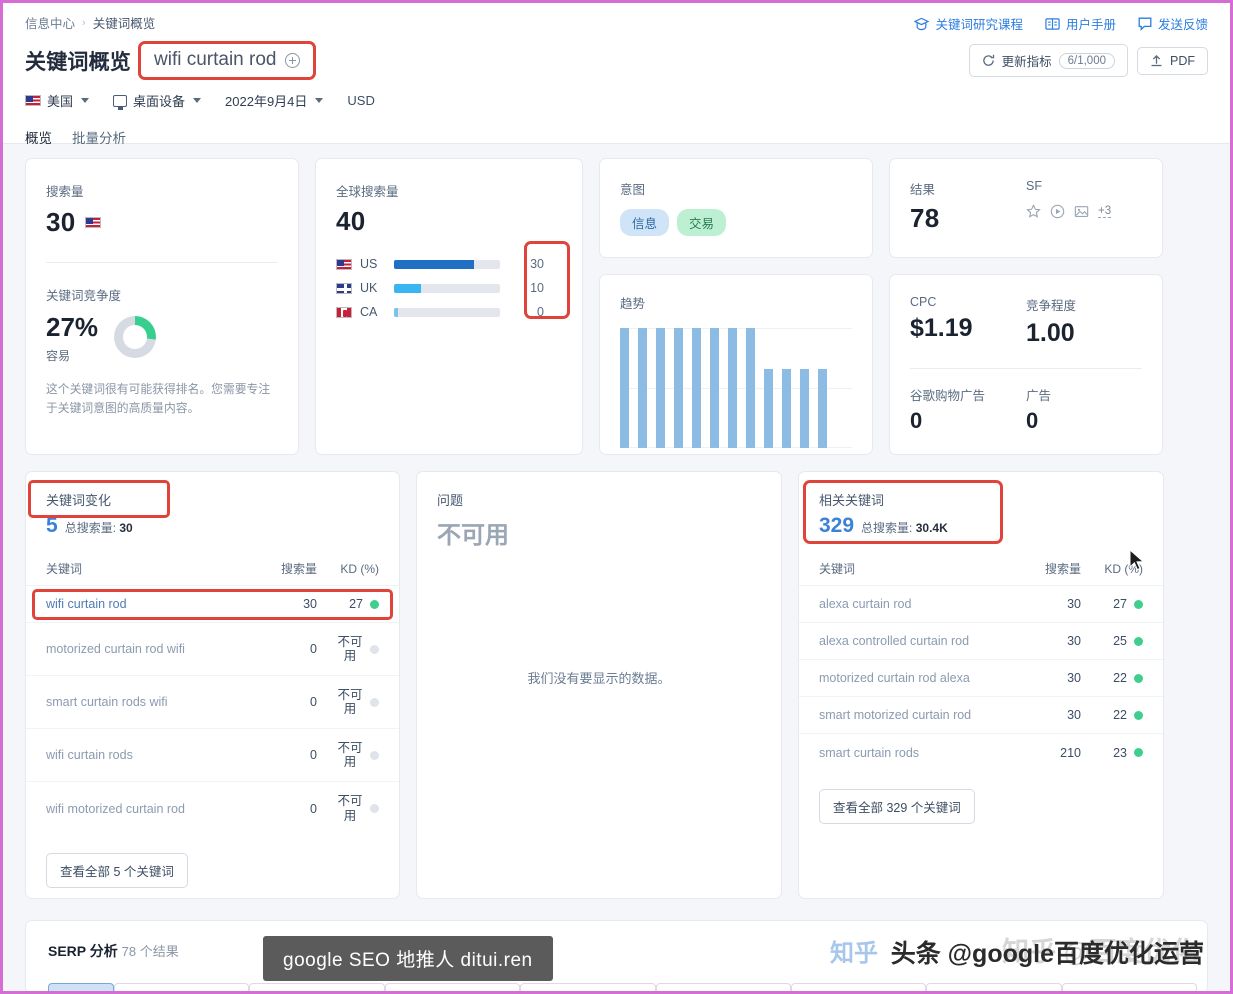  I want to click on keyword-link: smart curtain rods wifi, so click(152, 702).